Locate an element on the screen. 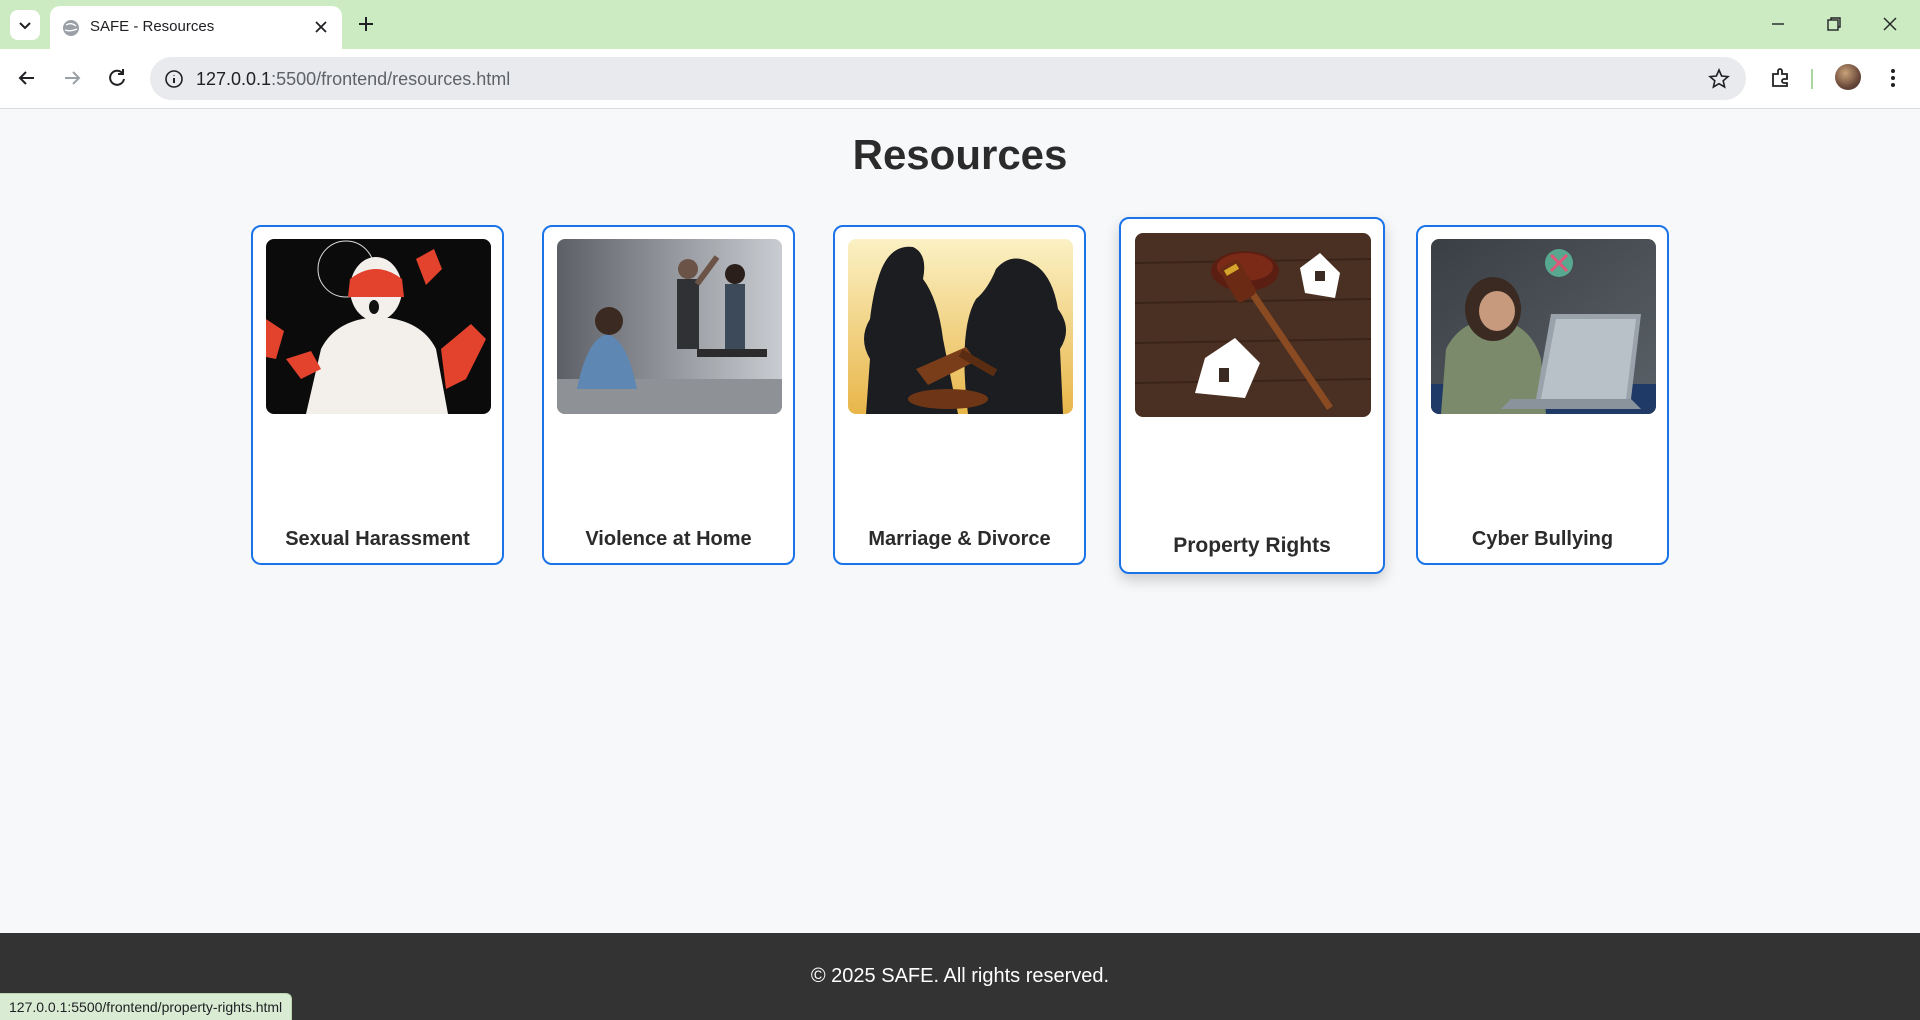  violence-at-home-image is located at coordinates (669, 326).